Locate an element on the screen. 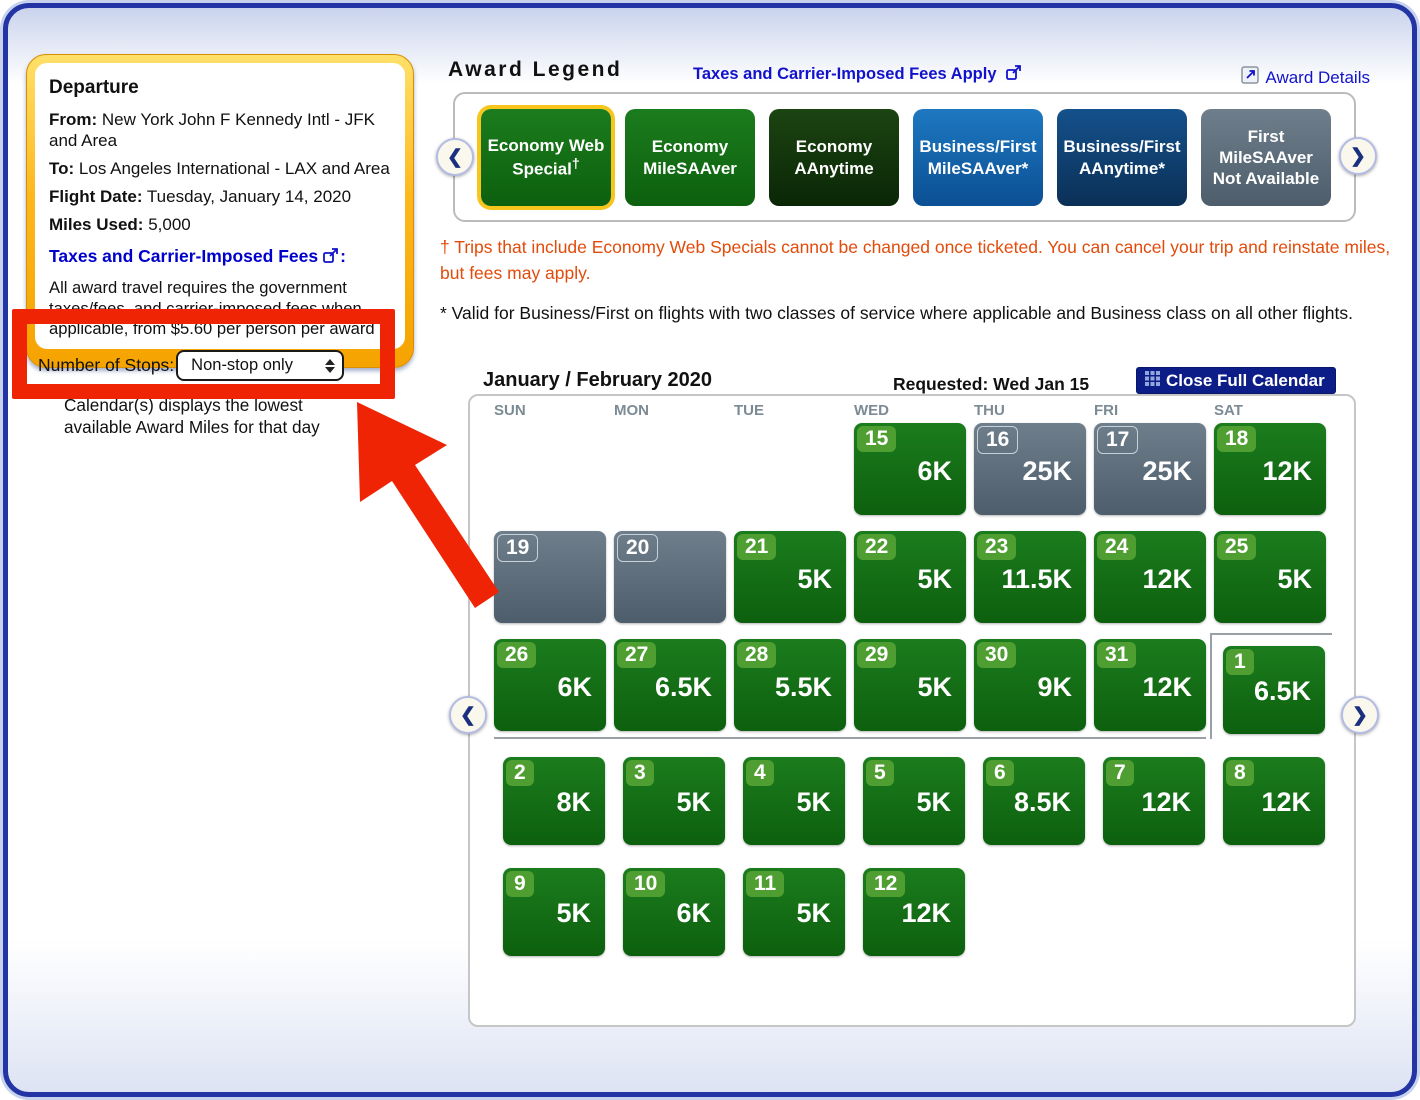 The image size is (1420, 1100). calendar-day-feb-2: 2 8K is located at coordinates (554, 801).